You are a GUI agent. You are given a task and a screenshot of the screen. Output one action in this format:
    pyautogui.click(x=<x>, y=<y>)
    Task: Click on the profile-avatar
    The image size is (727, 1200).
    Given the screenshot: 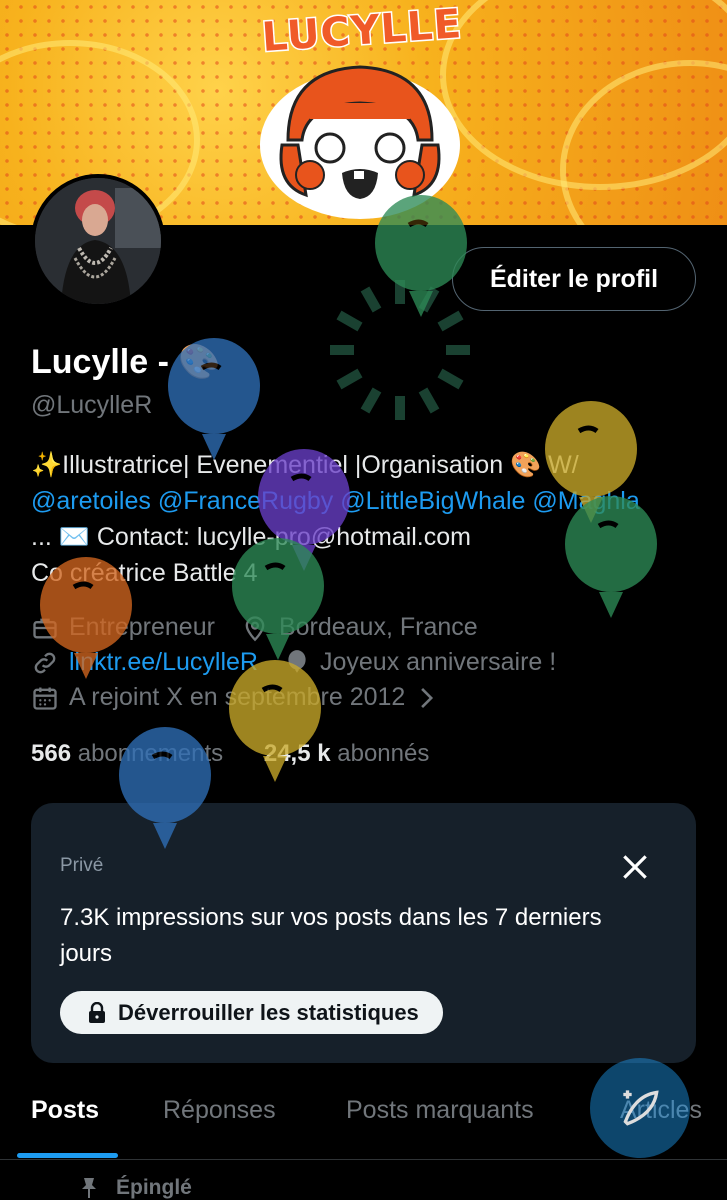 What is the action you would take?
    pyautogui.click(x=98, y=241)
    